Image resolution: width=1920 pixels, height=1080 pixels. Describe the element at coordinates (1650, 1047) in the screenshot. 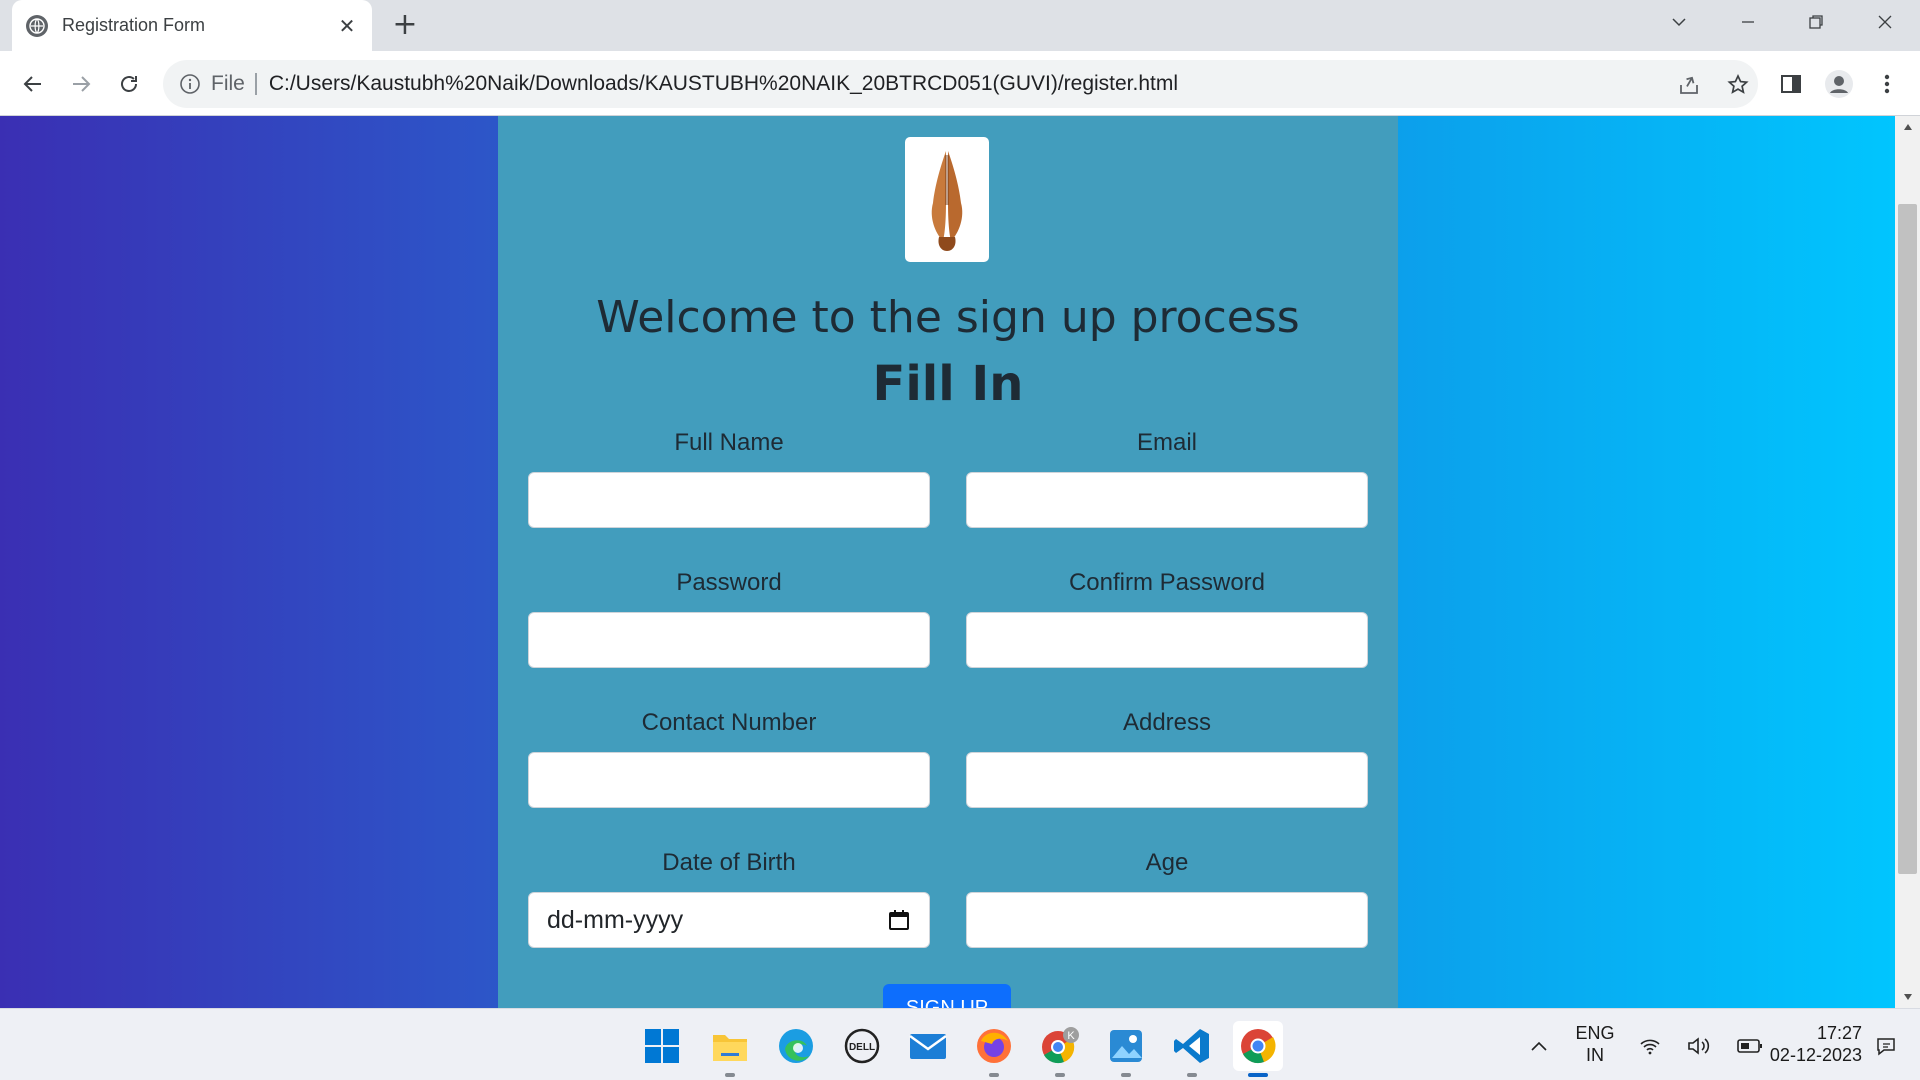

I see `wifi-icon` at that location.